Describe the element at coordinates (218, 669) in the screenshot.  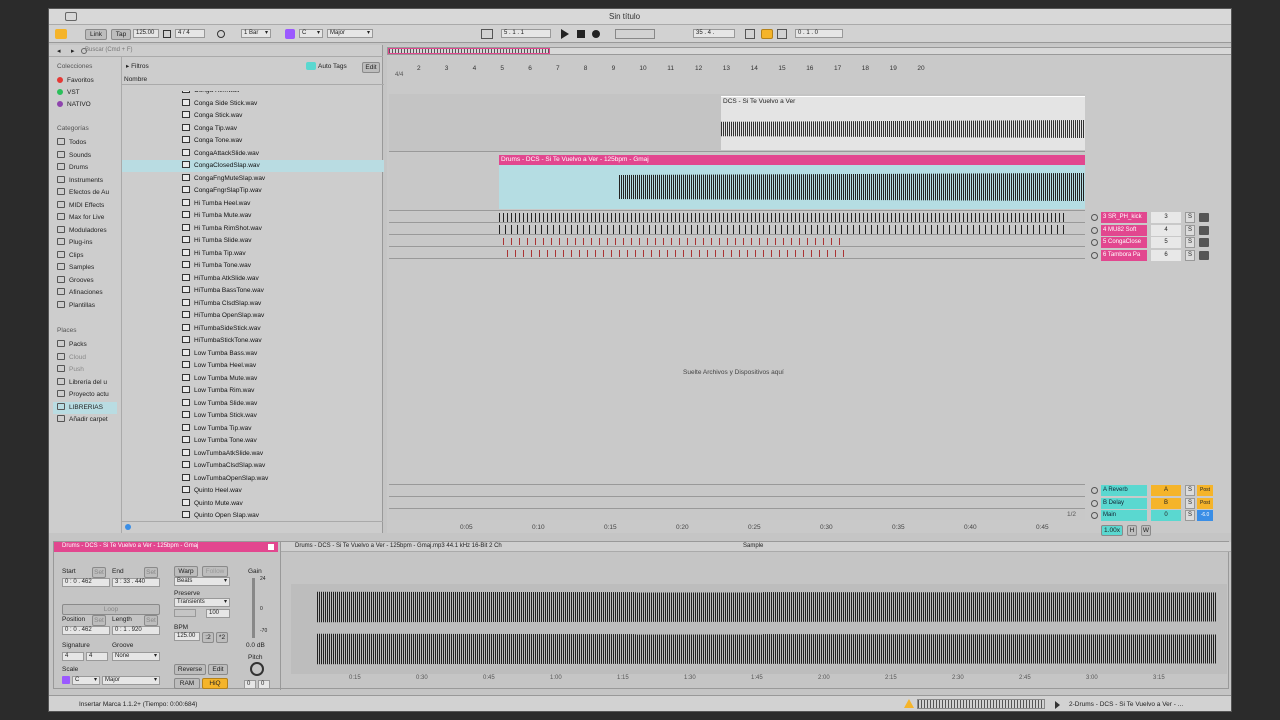
I see `edit-button: Edit` at that location.